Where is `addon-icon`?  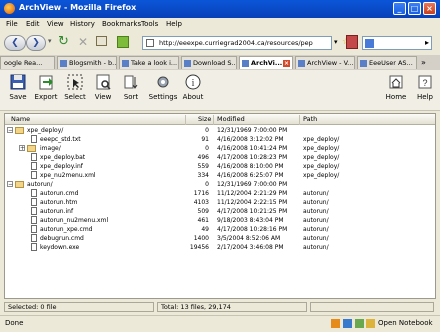
addon-icon is located at coordinates (123, 42).